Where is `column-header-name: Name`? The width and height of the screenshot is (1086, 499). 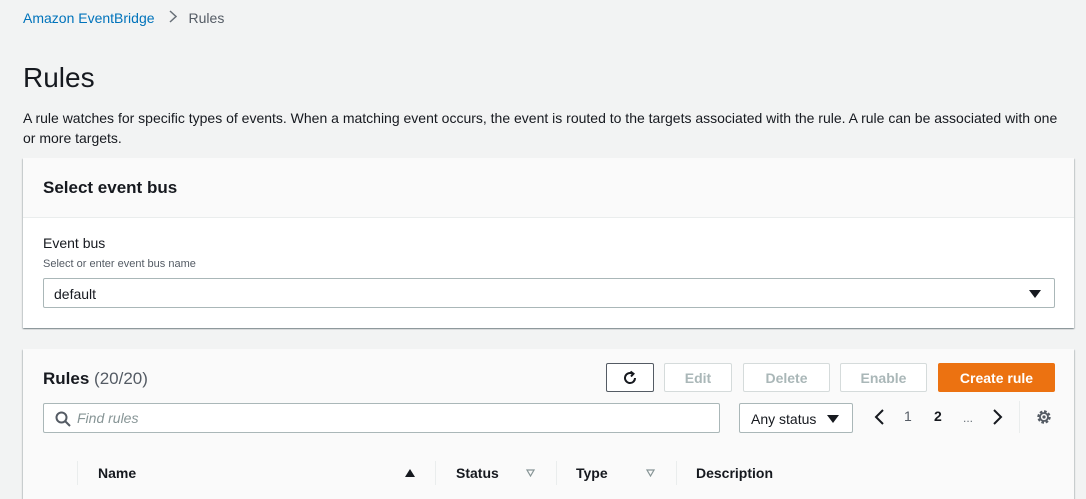 column-header-name: Name is located at coordinates (117, 473).